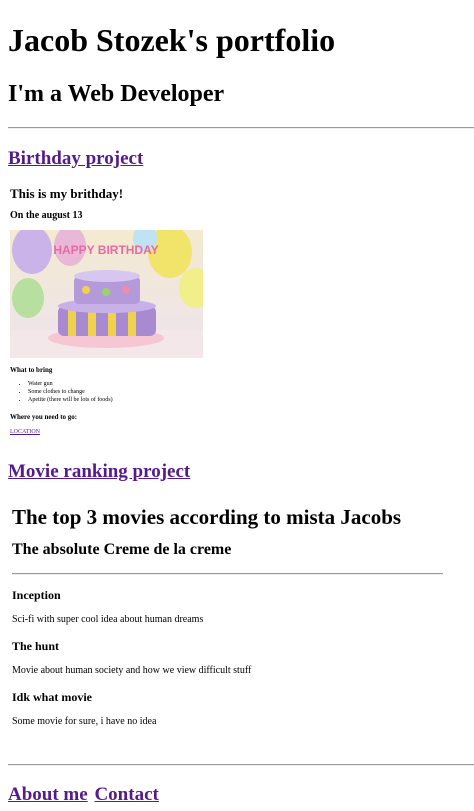 The width and height of the screenshot is (474, 811). What do you see at coordinates (84, 721) in the screenshot?
I see `movie-description: Some movie for sure, i have no idea` at bounding box center [84, 721].